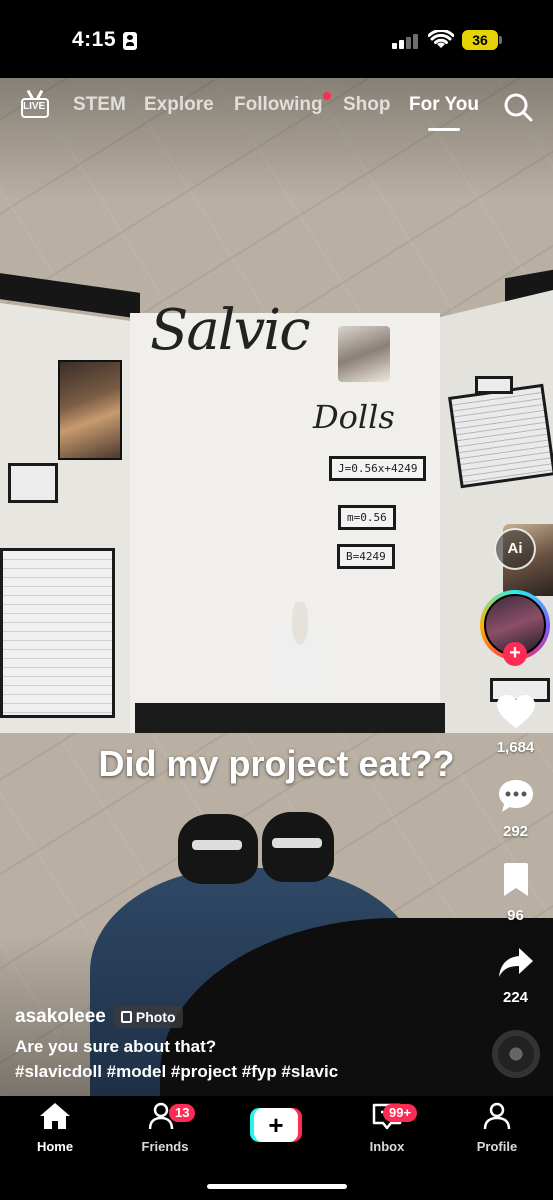 This screenshot has height=1200, width=553. Describe the element at coordinates (497, 1116) in the screenshot. I see `profile-icon` at that location.